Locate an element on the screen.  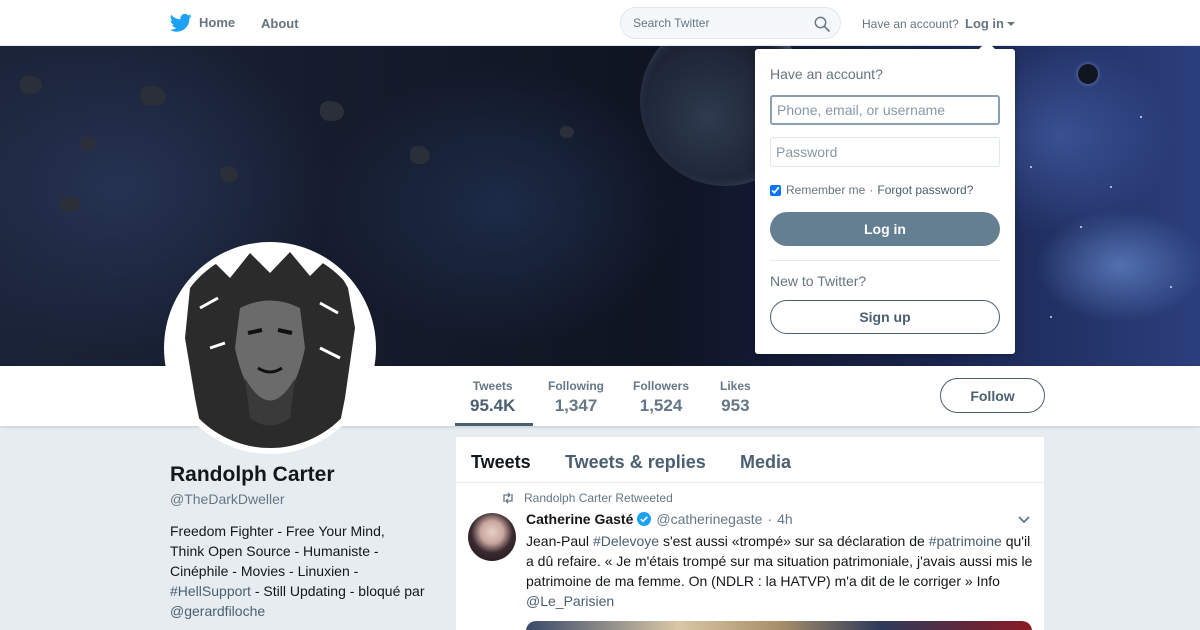
avatar-image is located at coordinates (270, 348).